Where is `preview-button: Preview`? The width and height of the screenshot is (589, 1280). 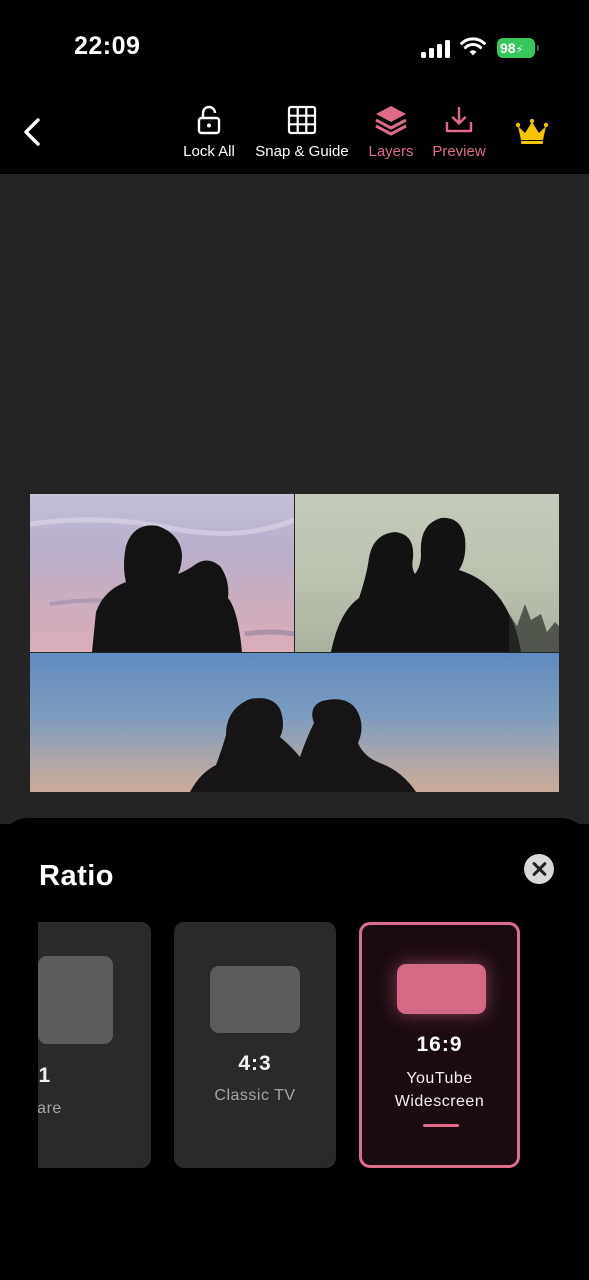 preview-button: Preview is located at coordinates (459, 130).